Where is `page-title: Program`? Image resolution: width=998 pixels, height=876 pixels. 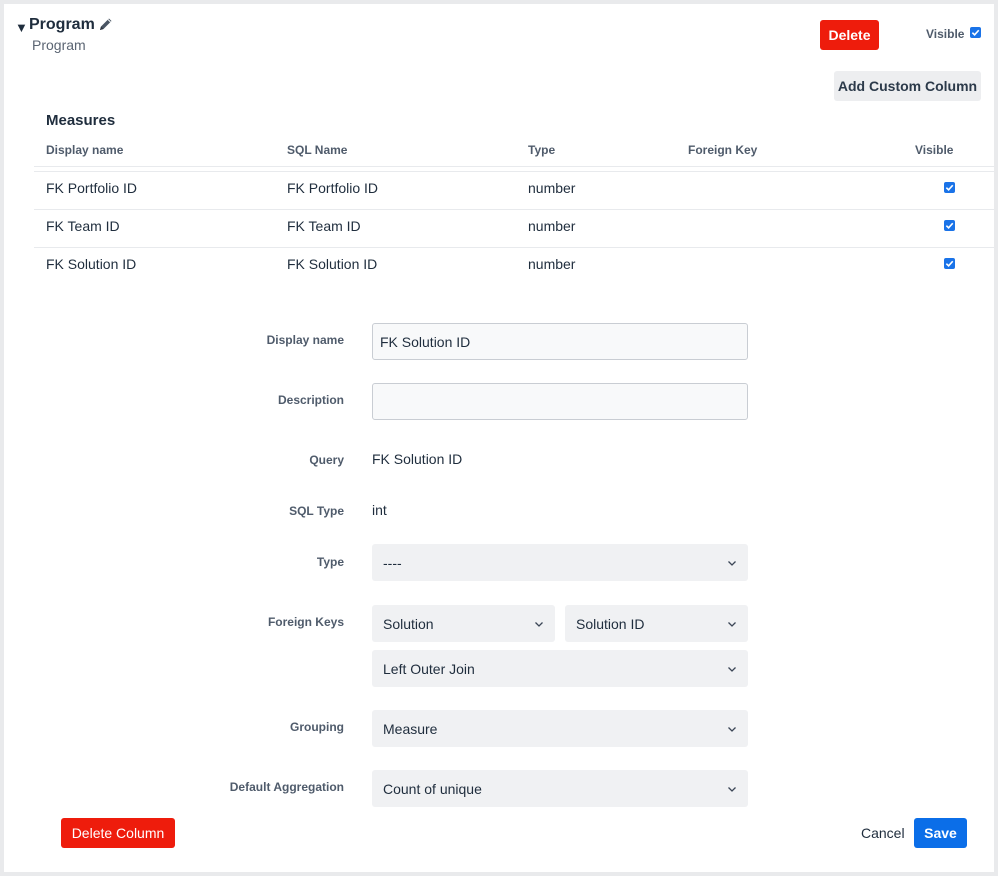 page-title: Program is located at coordinates (62, 24).